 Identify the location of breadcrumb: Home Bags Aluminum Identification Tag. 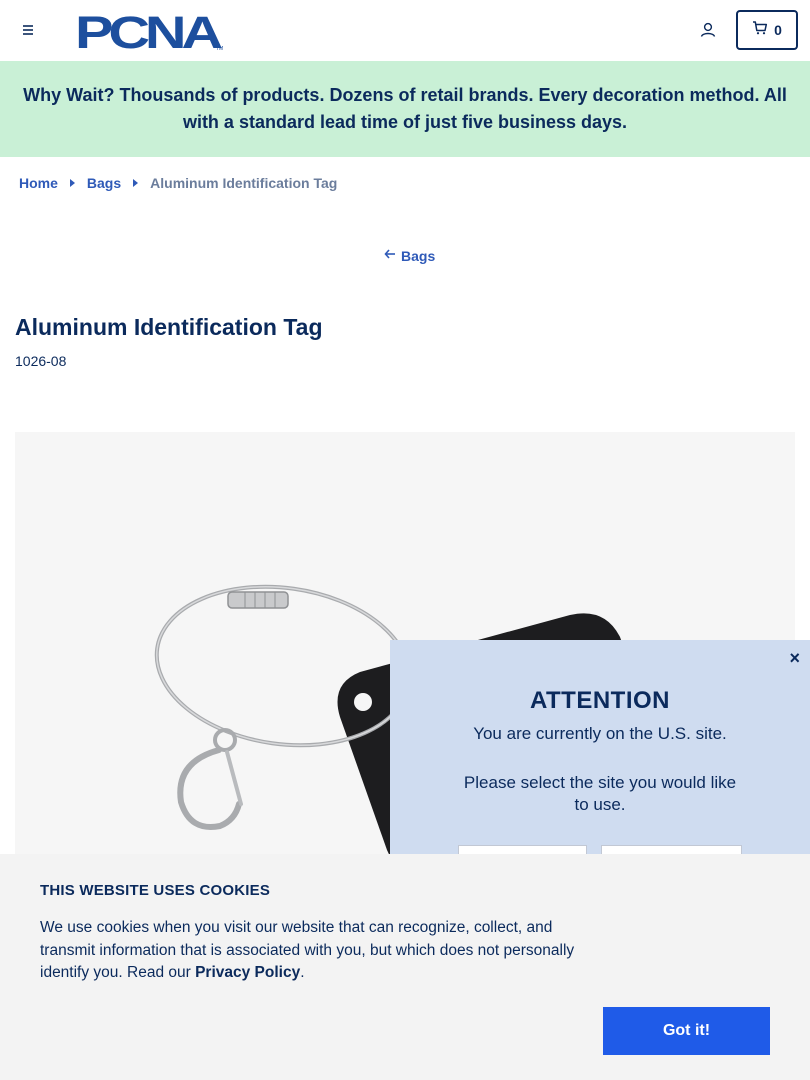
(178, 183).